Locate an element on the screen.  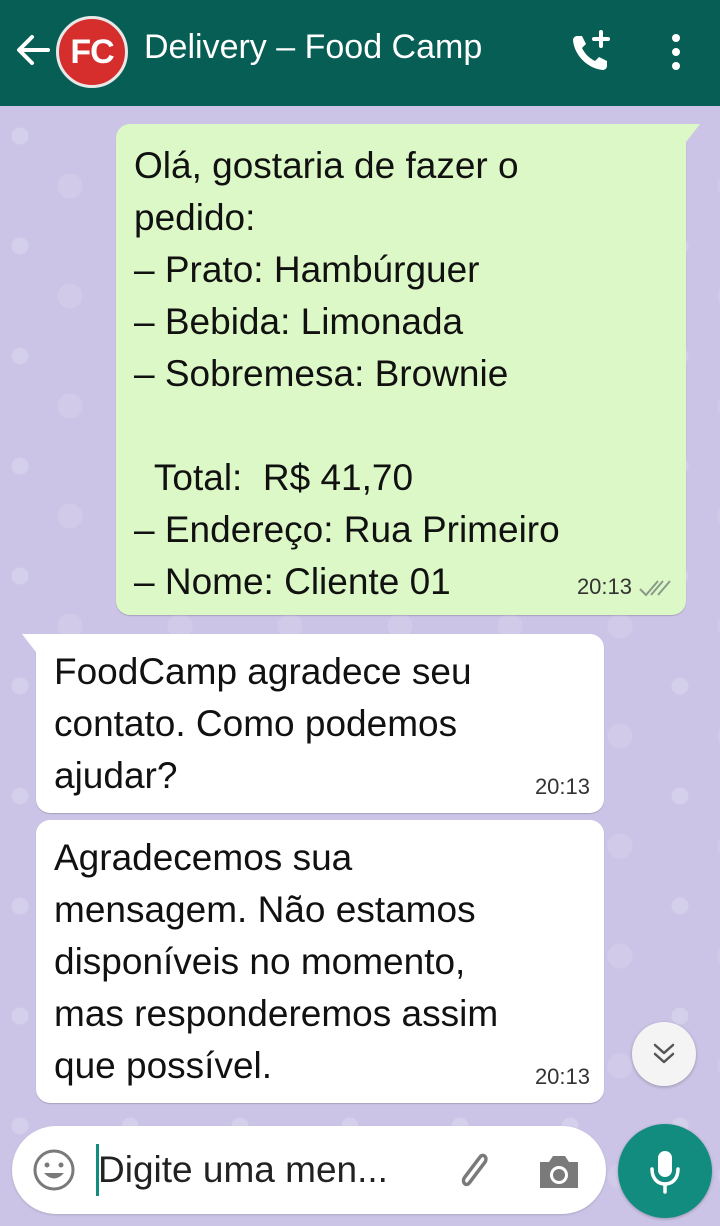
message-line: mas responderemos assim is located at coordinates (276, 1013).